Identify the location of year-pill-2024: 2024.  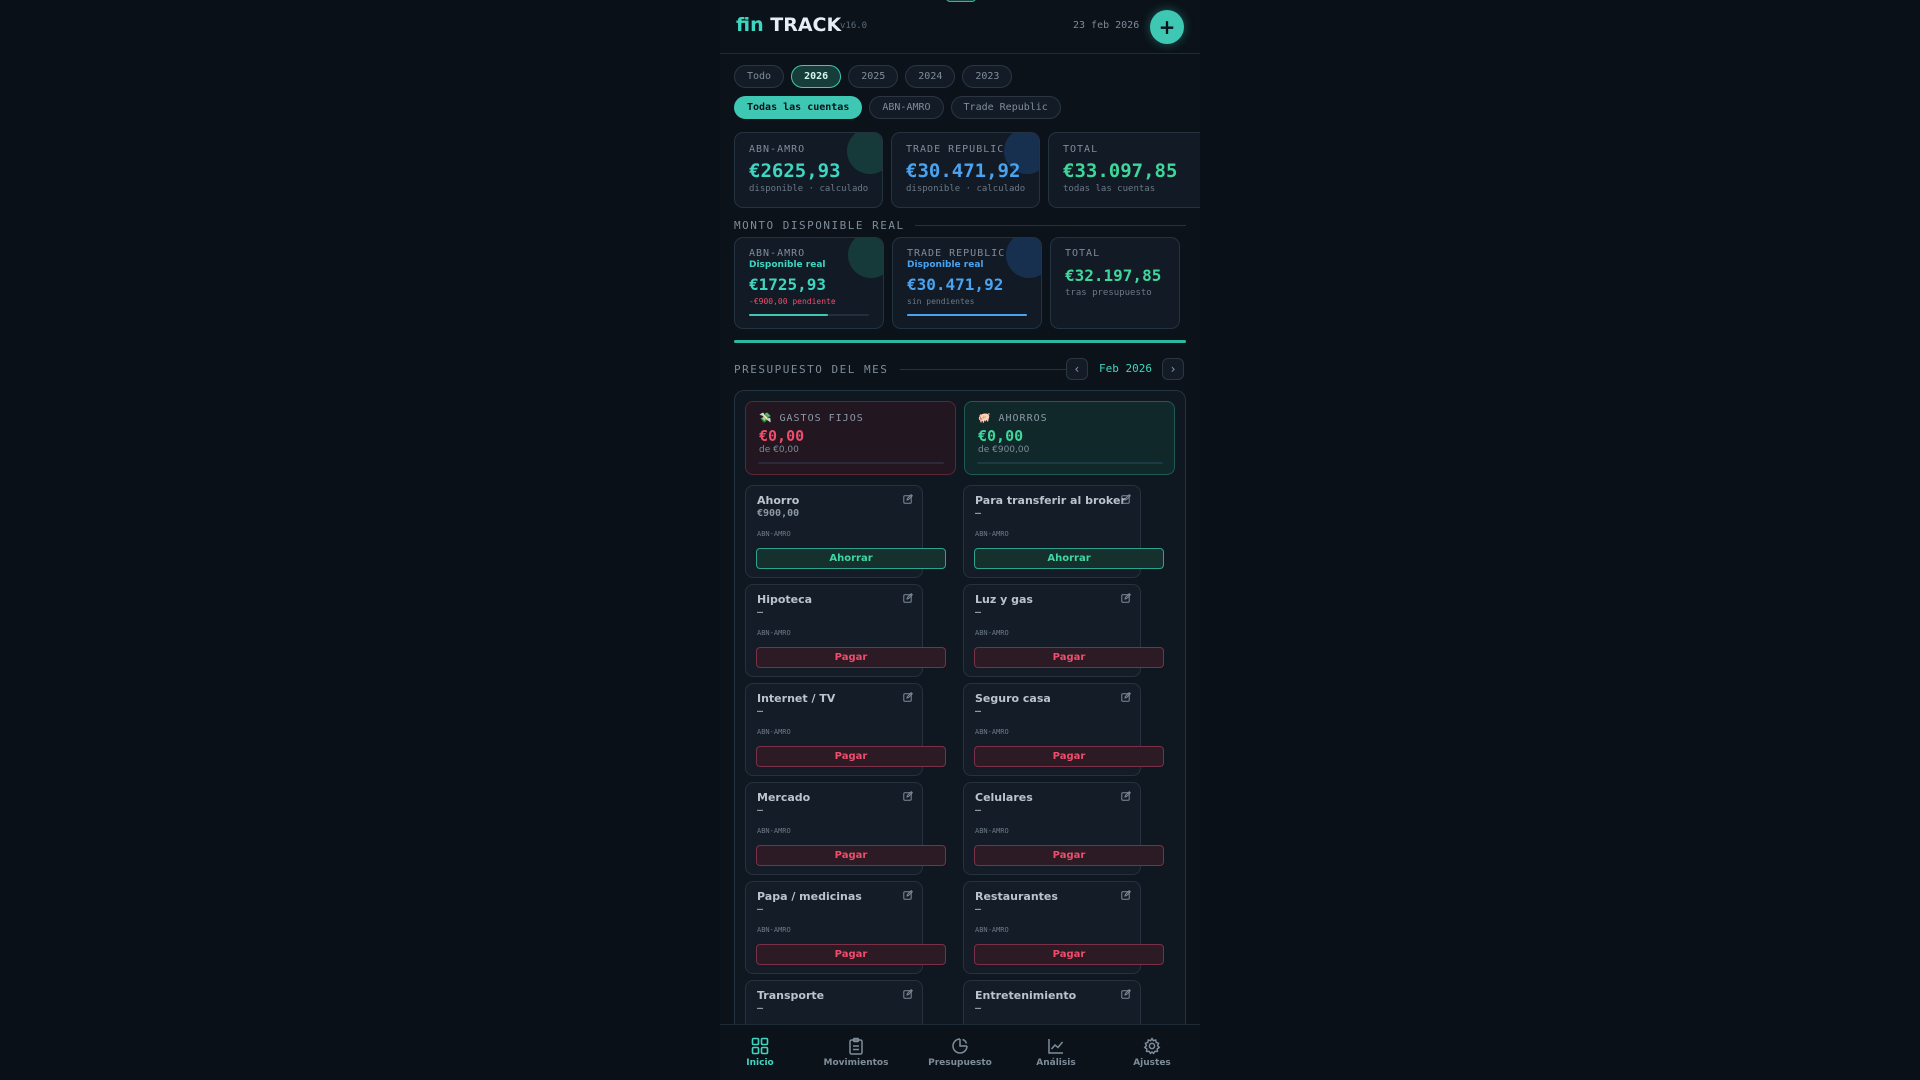
(930, 76).